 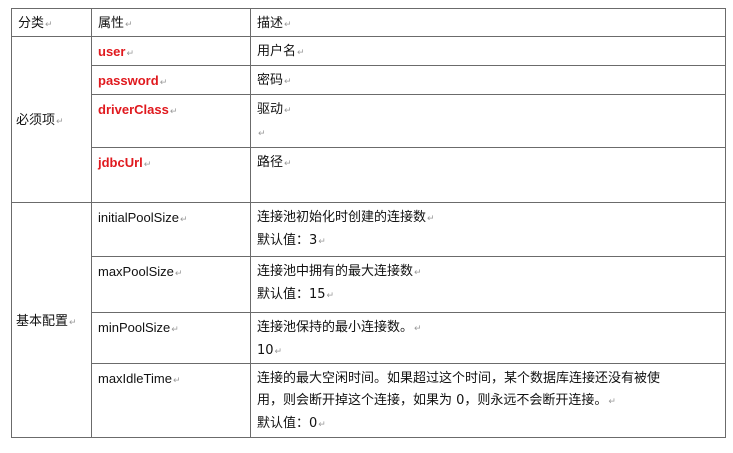 What do you see at coordinates (432, 400) in the screenshot?
I see `description-maxidletime-line2: 用，则会断开掉这个连接，如果为 0，则永远不会断开连接。` at bounding box center [432, 400].